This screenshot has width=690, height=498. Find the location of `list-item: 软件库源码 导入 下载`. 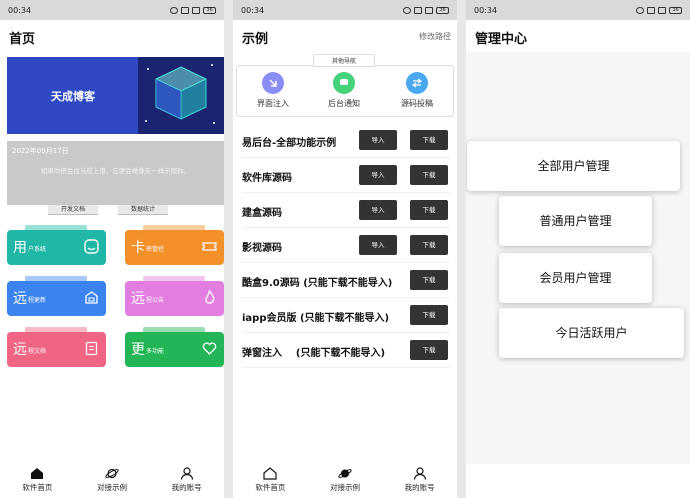

list-item: 软件库源码 导入 下载 is located at coordinates (346, 175).